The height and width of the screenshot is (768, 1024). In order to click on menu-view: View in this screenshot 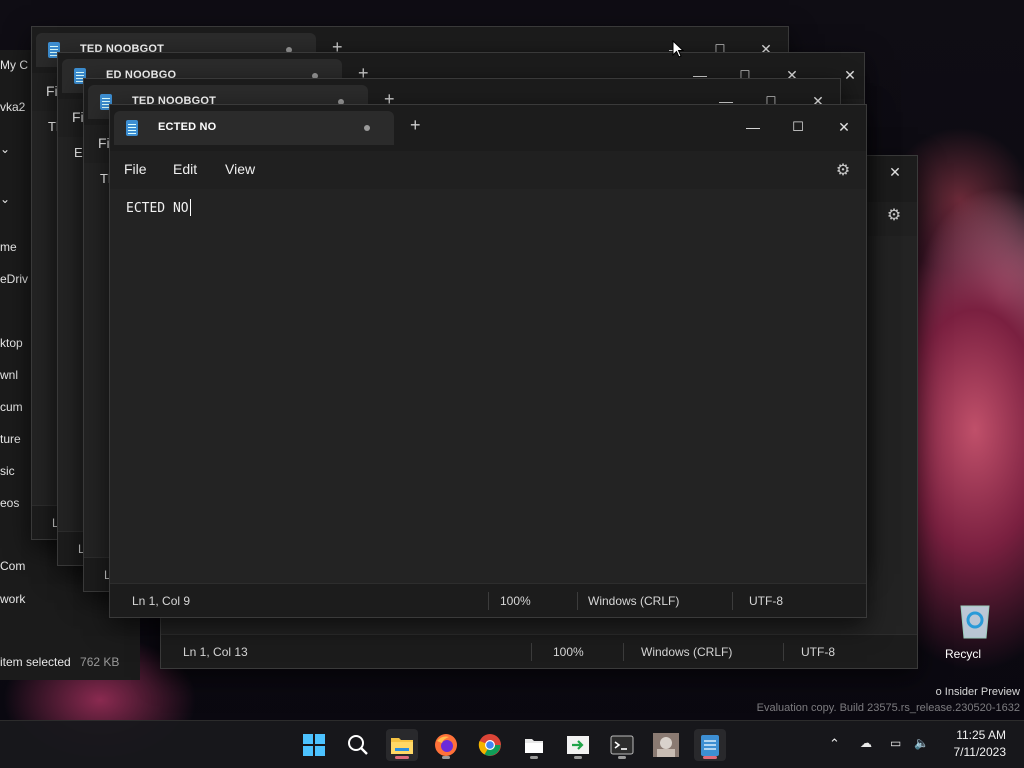, I will do `click(240, 169)`.